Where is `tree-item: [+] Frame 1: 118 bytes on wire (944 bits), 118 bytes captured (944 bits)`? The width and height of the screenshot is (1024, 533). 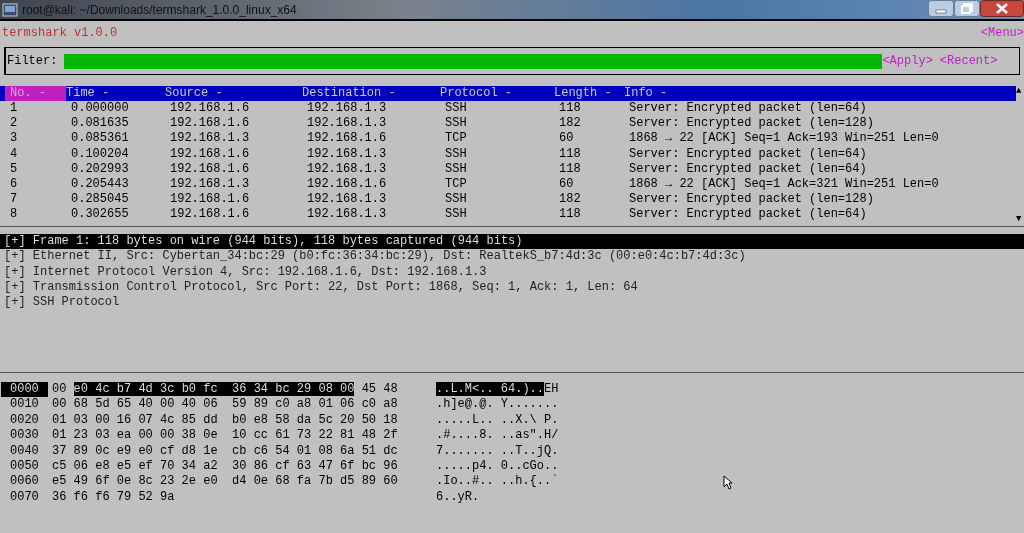
tree-item: [+] Frame 1: 118 bytes on wire (944 bits), 118 bytes captured (944 bits) is located at coordinates (512, 242).